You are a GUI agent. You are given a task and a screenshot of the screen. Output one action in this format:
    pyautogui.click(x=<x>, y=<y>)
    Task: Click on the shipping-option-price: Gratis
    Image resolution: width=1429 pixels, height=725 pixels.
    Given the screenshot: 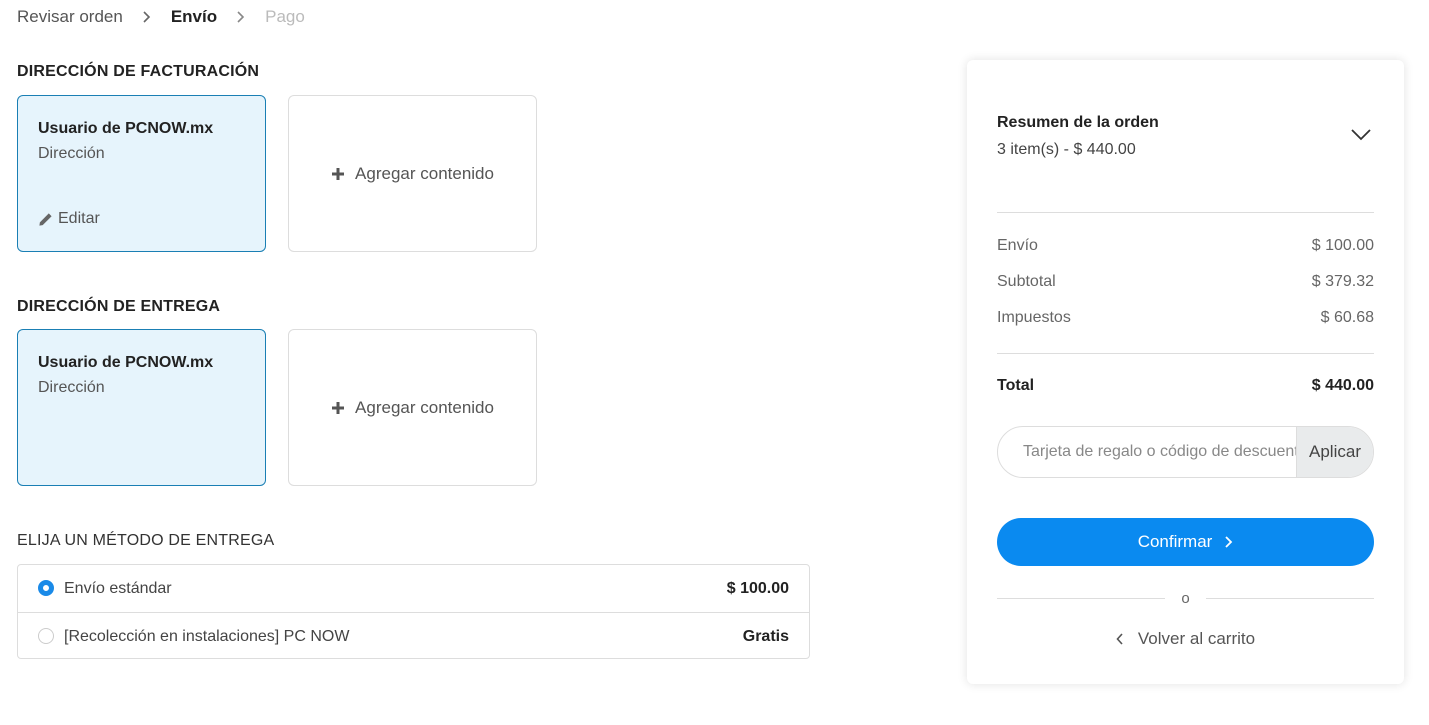 What is the action you would take?
    pyautogui.click(x=765, y=636)
    